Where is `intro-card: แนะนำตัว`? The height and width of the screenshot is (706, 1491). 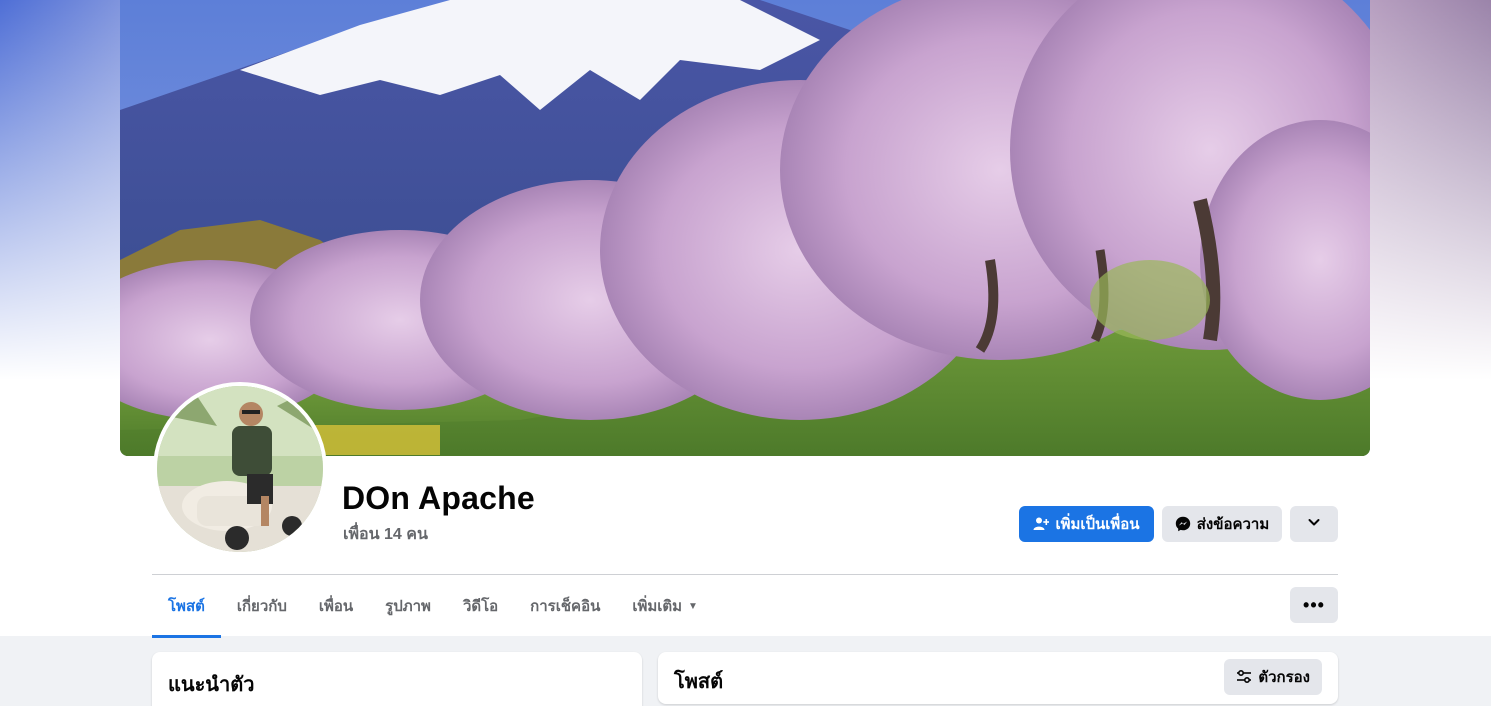 intro-card: แนะนำตัว is located at coordinates (397, 679).